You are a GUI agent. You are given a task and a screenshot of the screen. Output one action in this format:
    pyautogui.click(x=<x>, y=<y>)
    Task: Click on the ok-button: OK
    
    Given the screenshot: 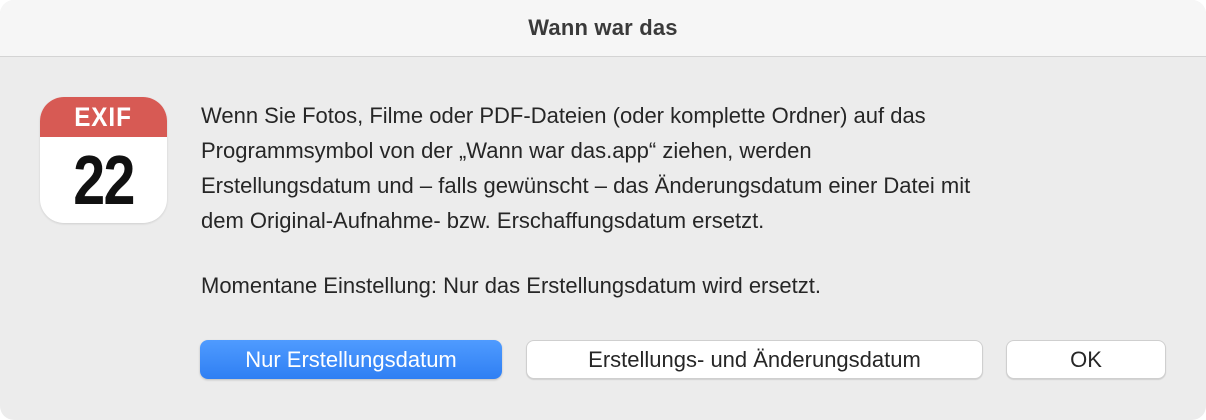 What is the action you would take?
    pyautogui.click(x=1086, y=359)
    